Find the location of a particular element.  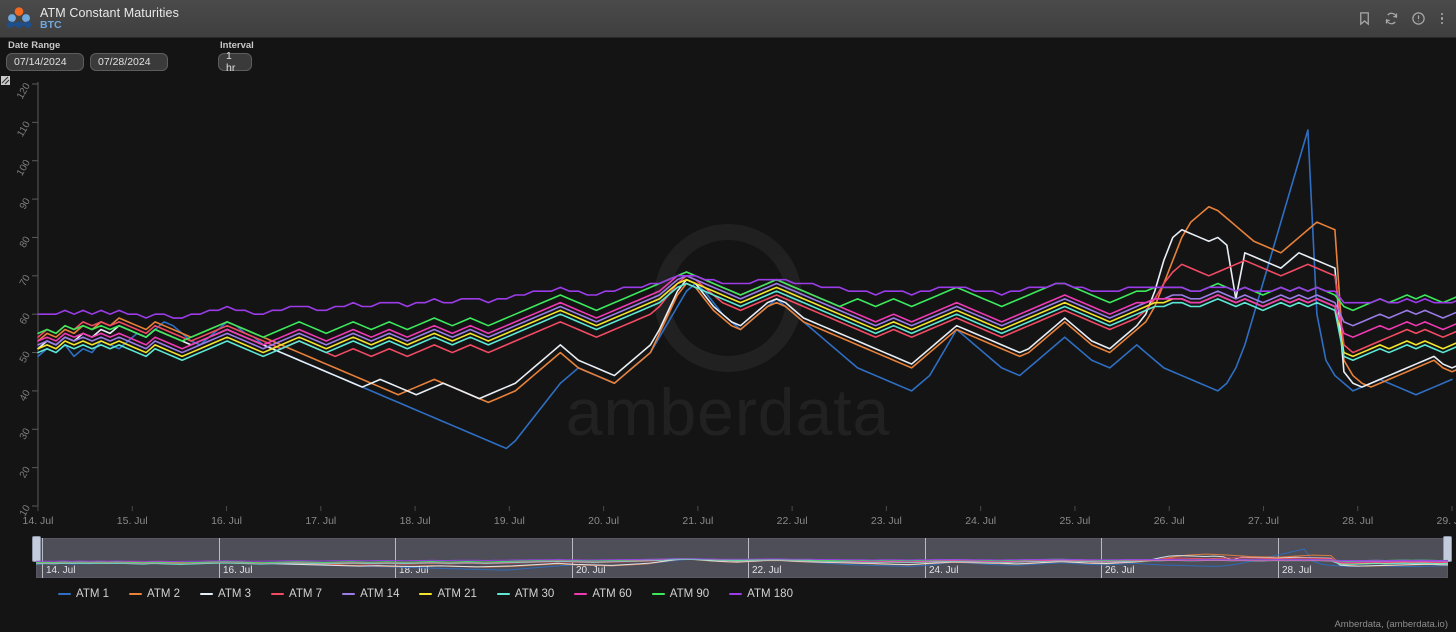

legend-item-atm-7: ATM 7 is located at coordinates (296, 594).